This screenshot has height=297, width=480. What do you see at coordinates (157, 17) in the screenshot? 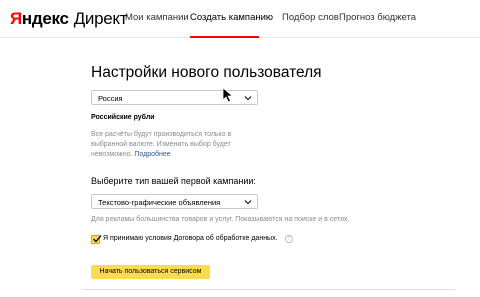
I see `nav-my-campaigns: Мои кампании` at bounding box center [157, 17].